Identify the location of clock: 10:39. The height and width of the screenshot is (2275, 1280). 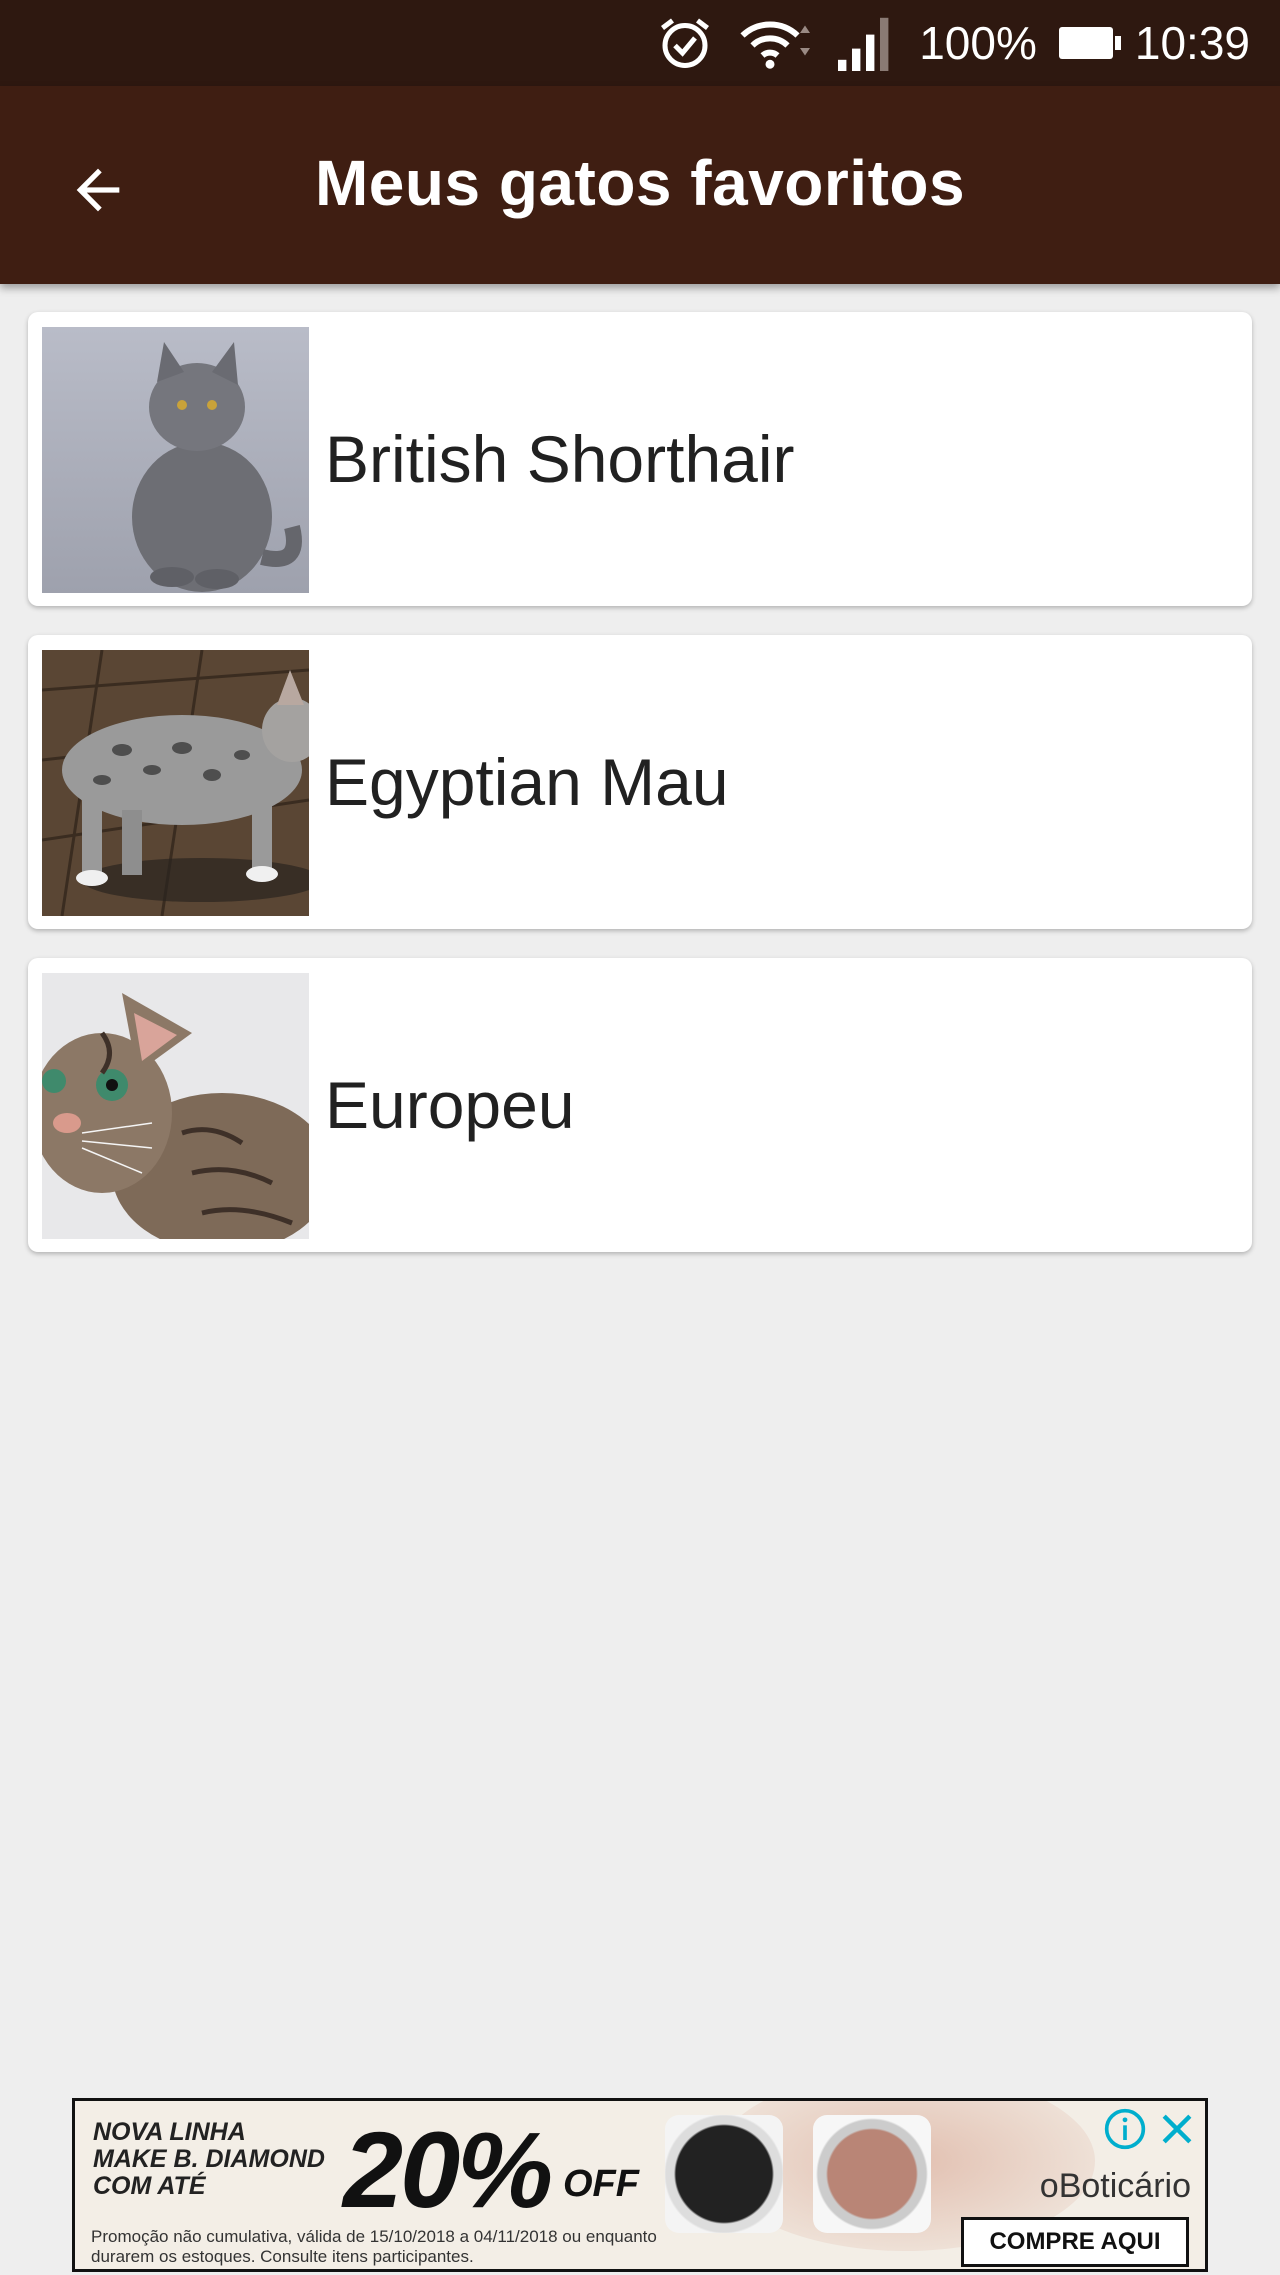
(1192, 43).